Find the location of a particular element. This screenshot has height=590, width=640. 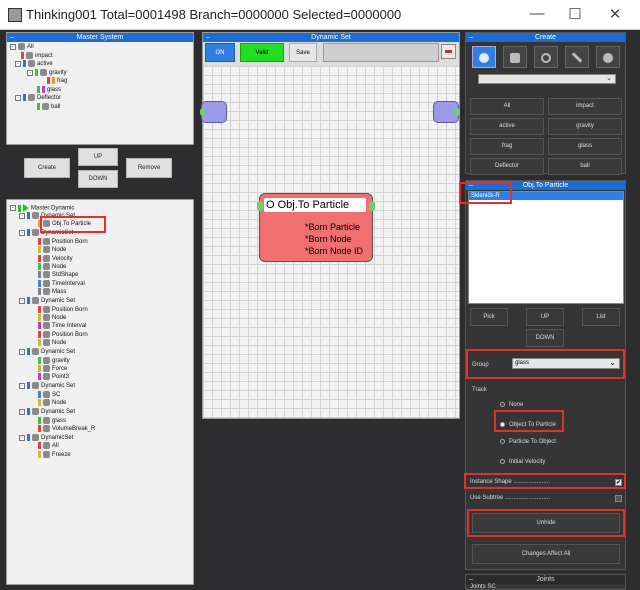

group-button: glass is located at coordinates (585, 146).